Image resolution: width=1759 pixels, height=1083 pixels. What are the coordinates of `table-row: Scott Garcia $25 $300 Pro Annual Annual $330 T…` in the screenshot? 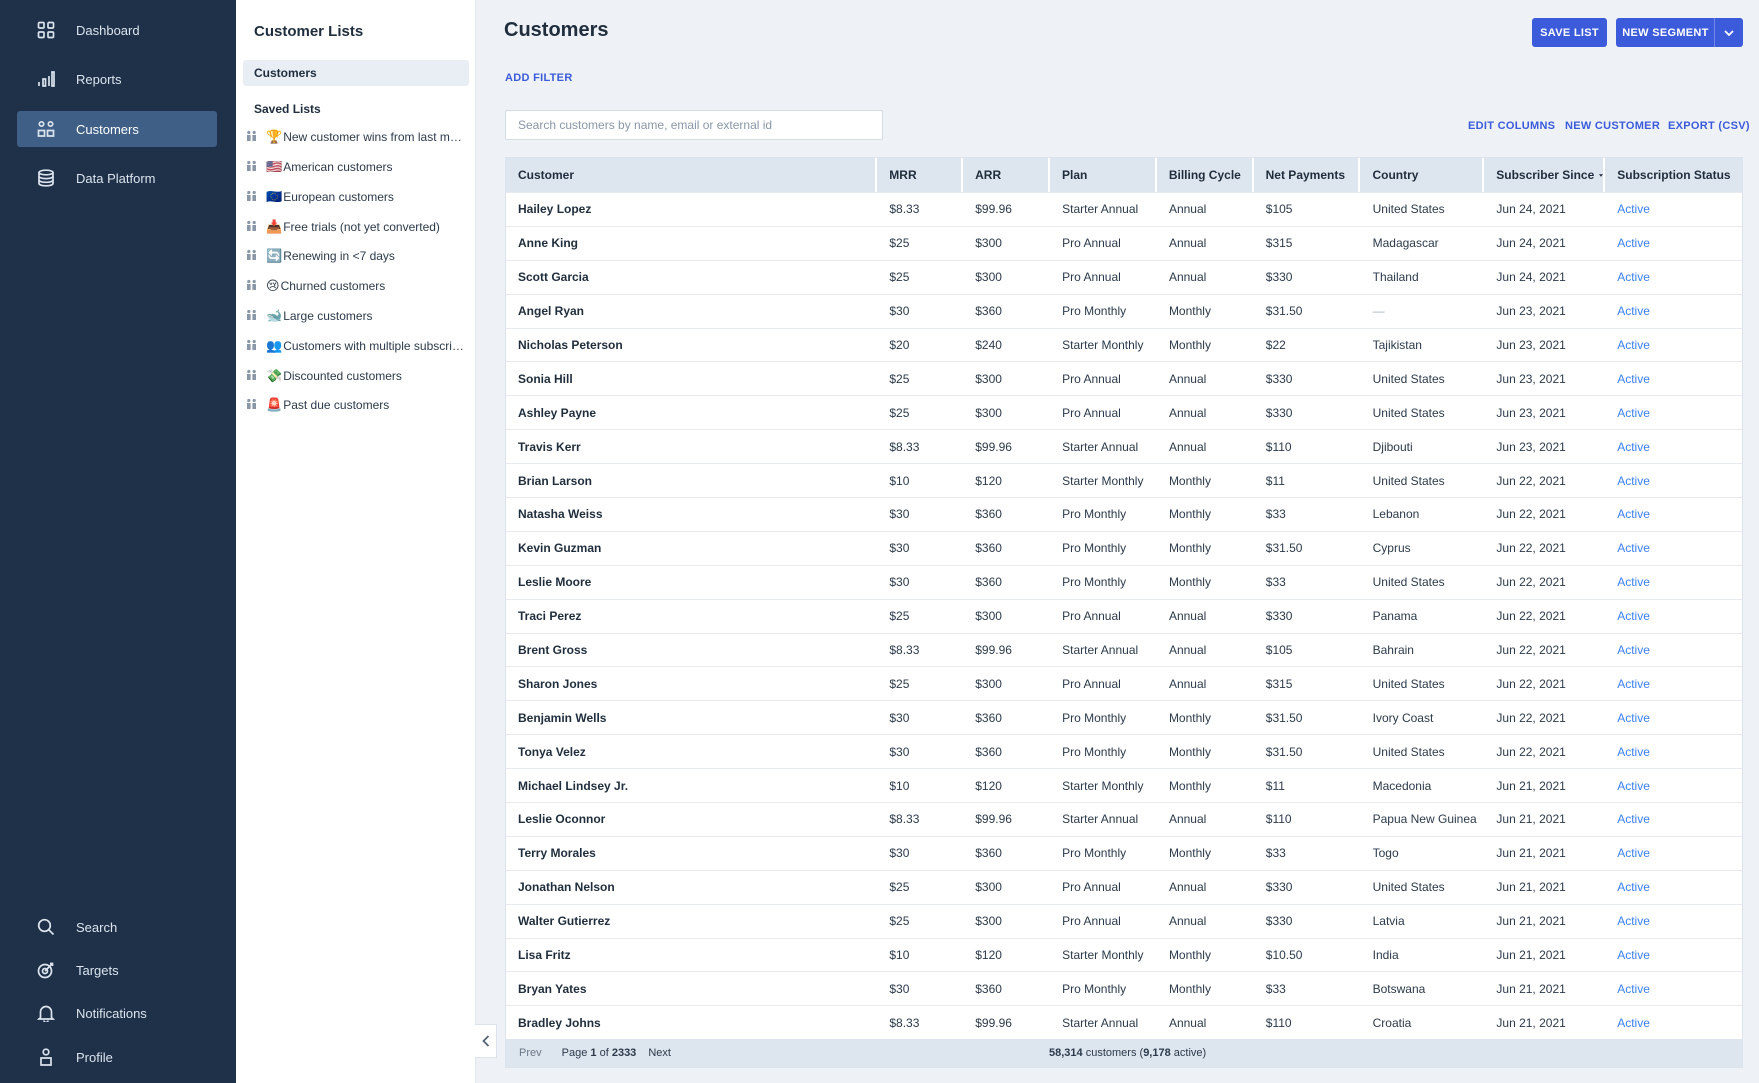 It's located at (1124, 276).